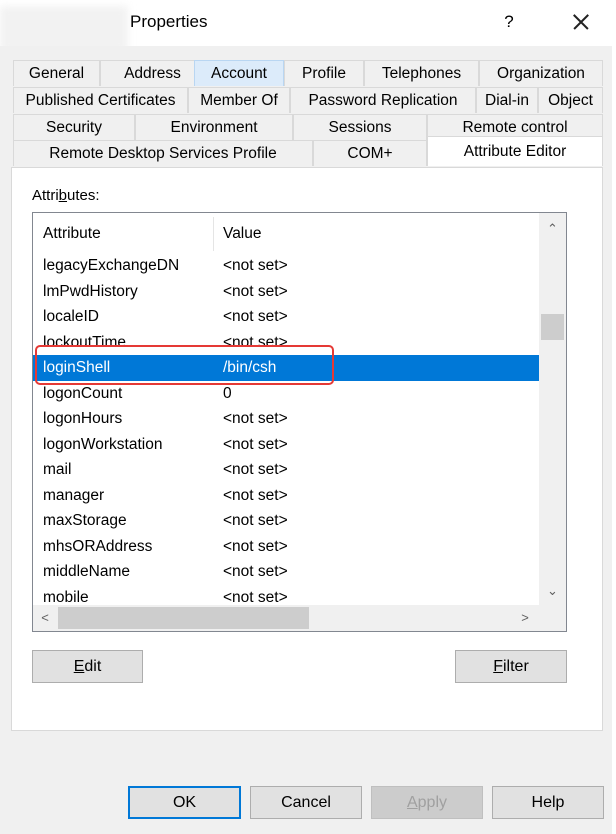 This screenshot has width=616, height=834. I want to click on attribute-name-cell: legacyExchangeDN, so click(111, 265).